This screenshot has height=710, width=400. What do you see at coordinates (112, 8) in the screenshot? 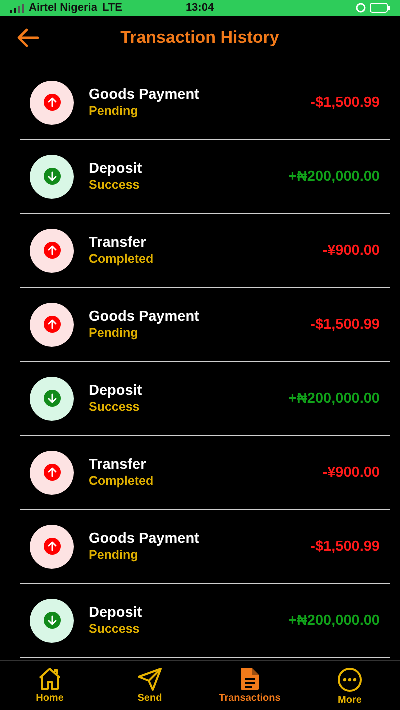
I see `network-type: LTE` at bounding box center [112, 8].